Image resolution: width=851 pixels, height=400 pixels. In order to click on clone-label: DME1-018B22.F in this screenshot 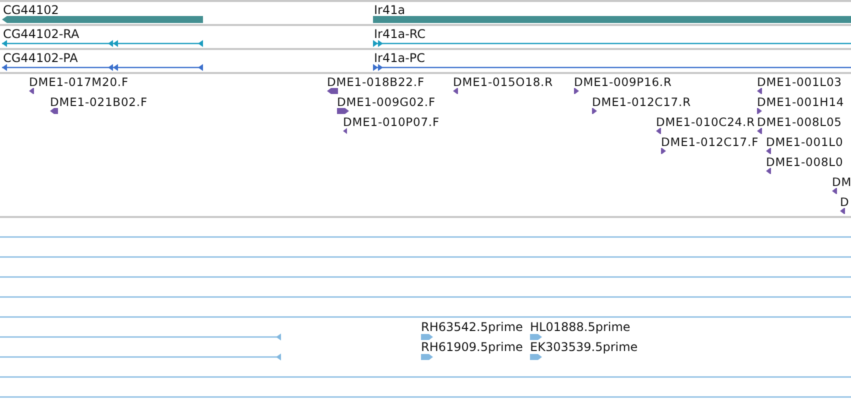, I will do `click(375, 82)`.